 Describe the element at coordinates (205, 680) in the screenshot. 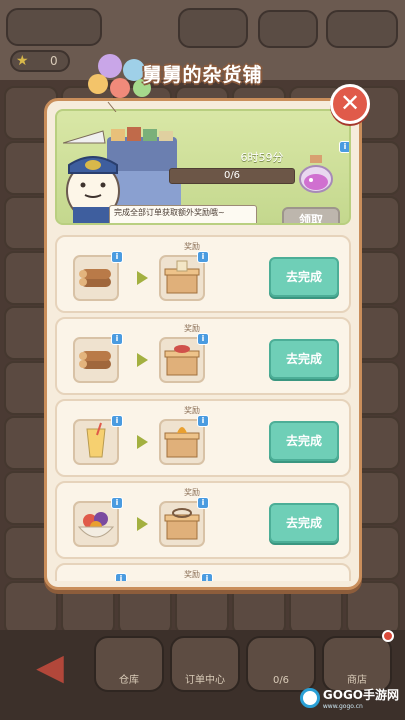

I see `order-center-label: 订单中心` at that location.